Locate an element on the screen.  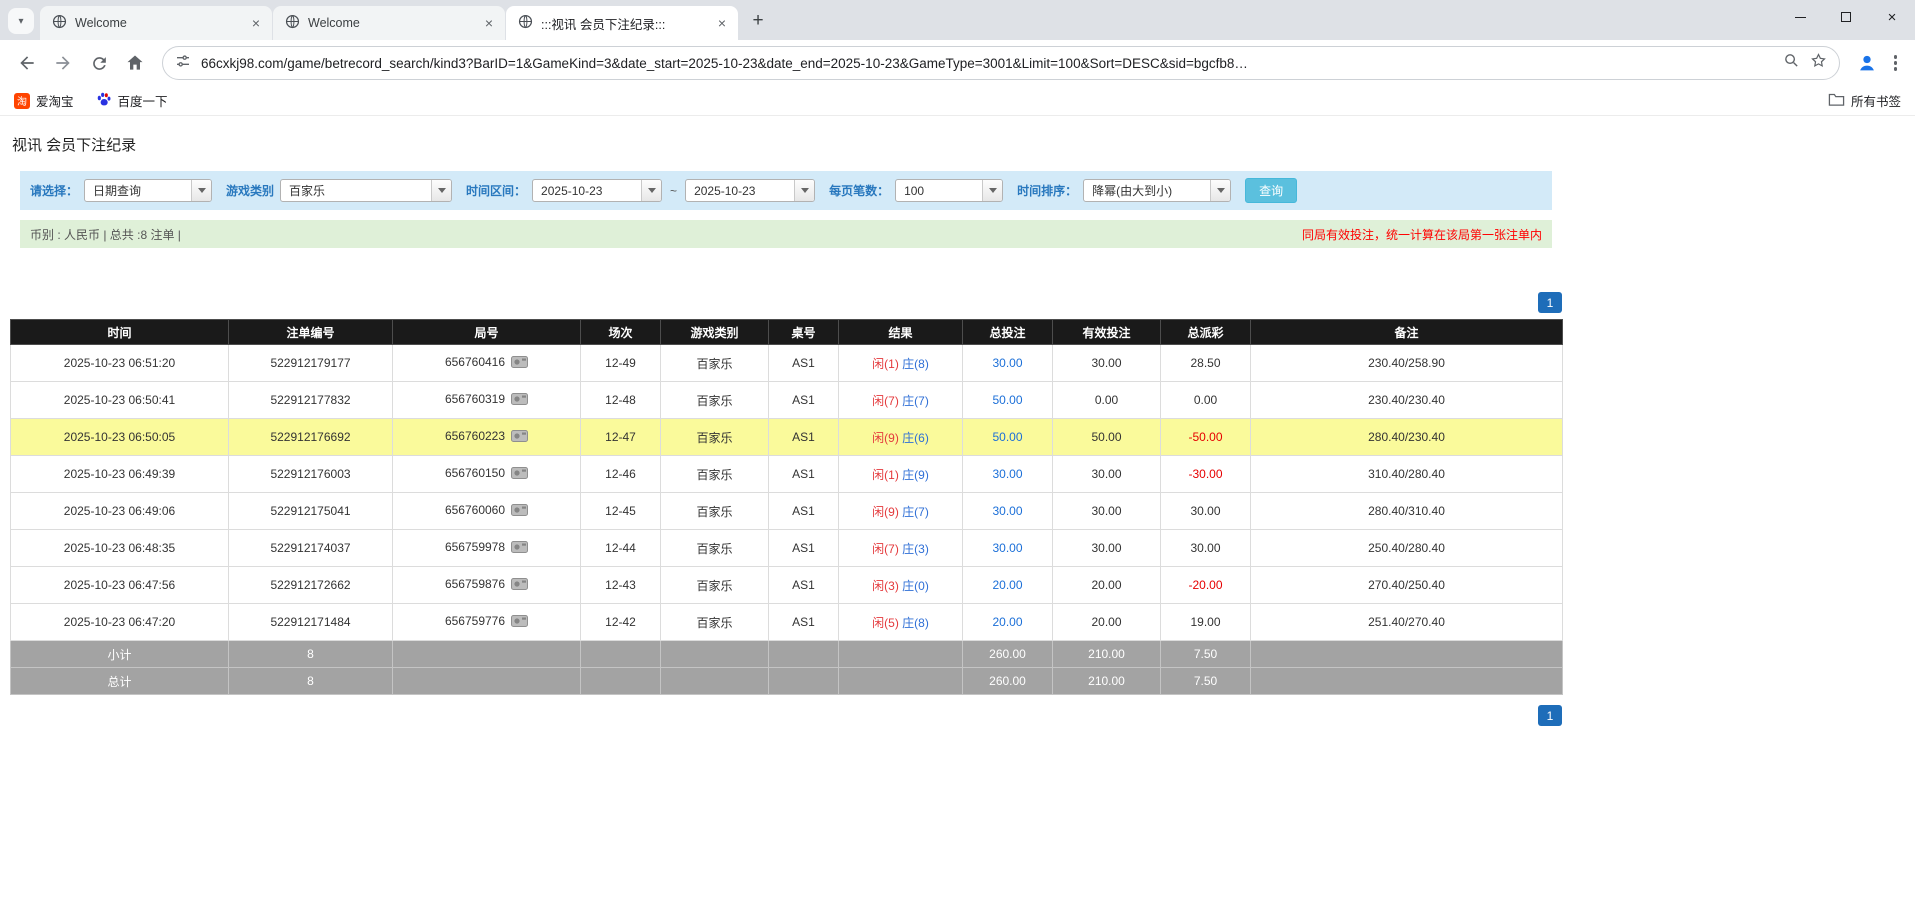
result-player: 闲(7) is located at coordinates (885, 400).